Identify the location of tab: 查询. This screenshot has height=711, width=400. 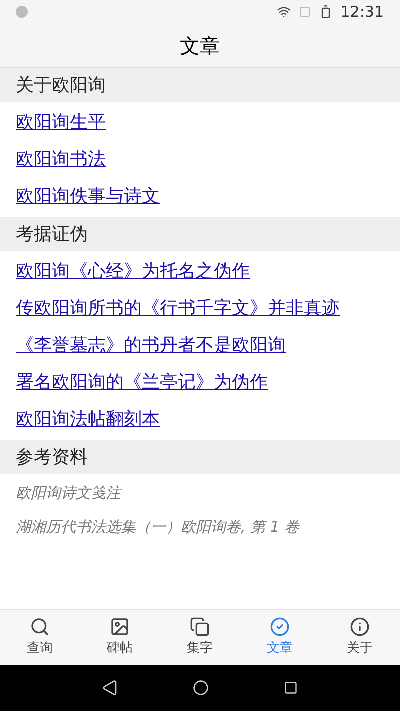
(40, 637).